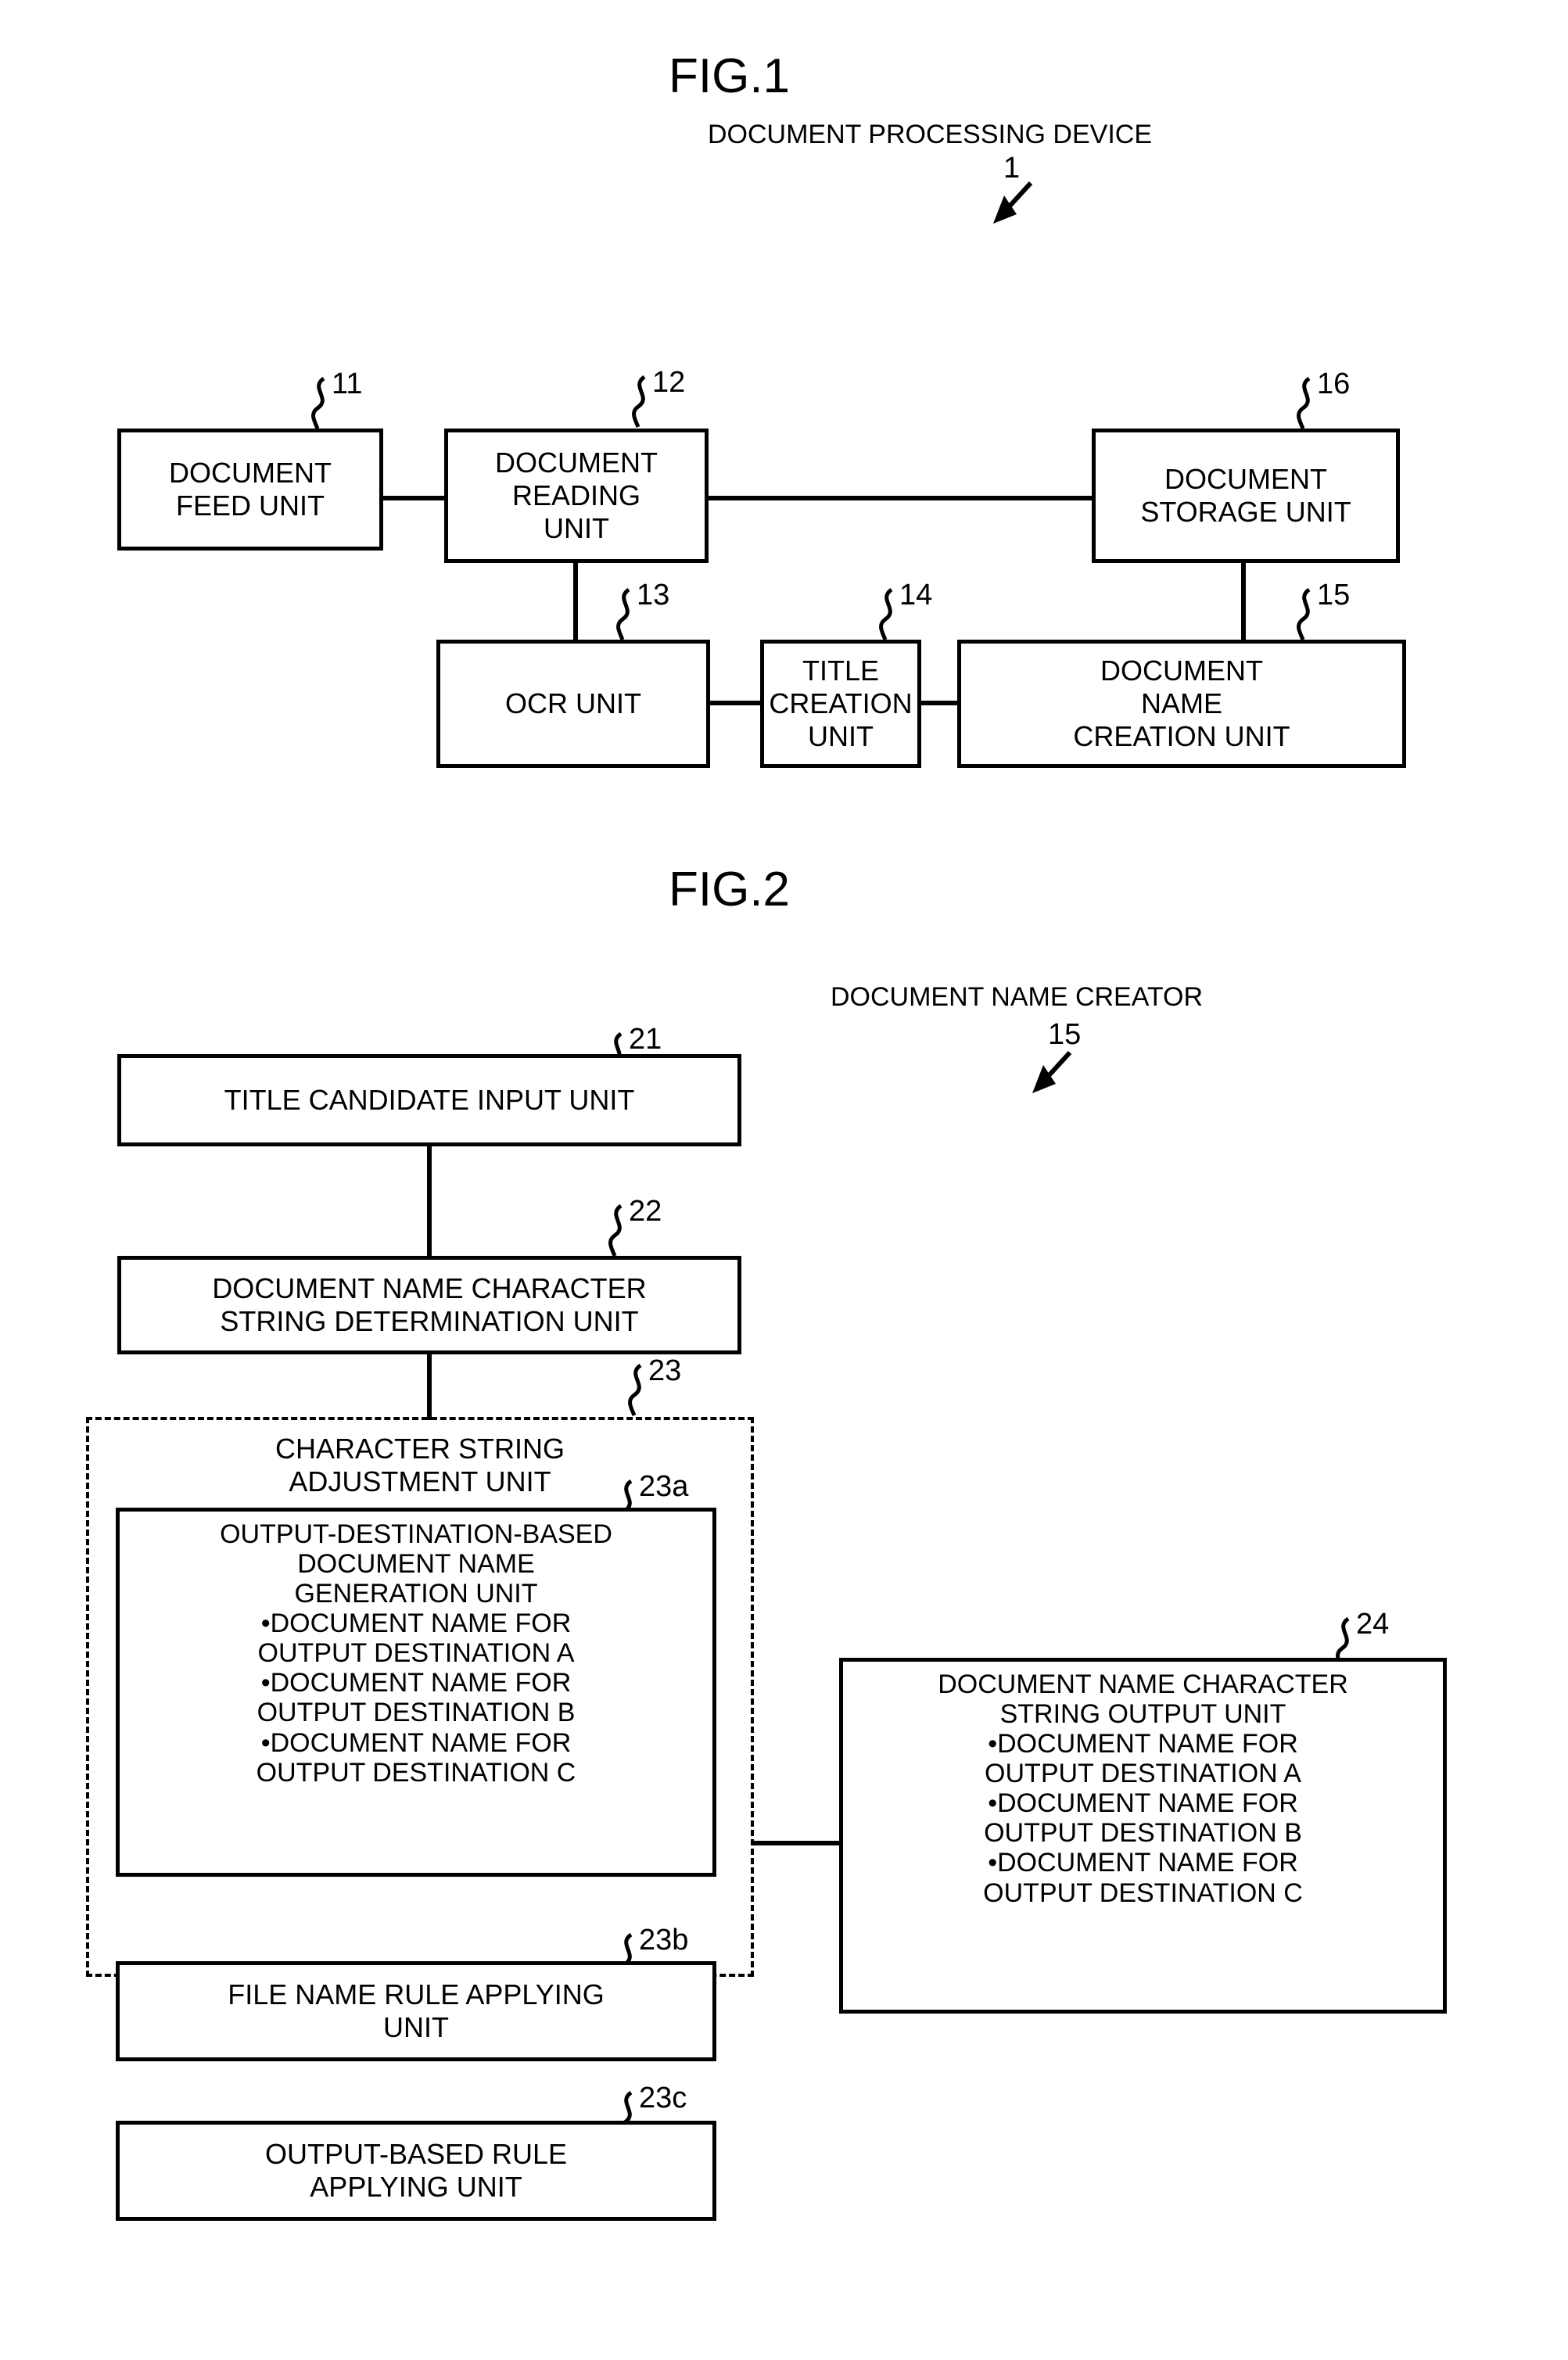  Describe the element at coordinates (429, 1321) in the screenshot. I see `block-22-line-2: STRING DETERMINATION UNIT` at that location.